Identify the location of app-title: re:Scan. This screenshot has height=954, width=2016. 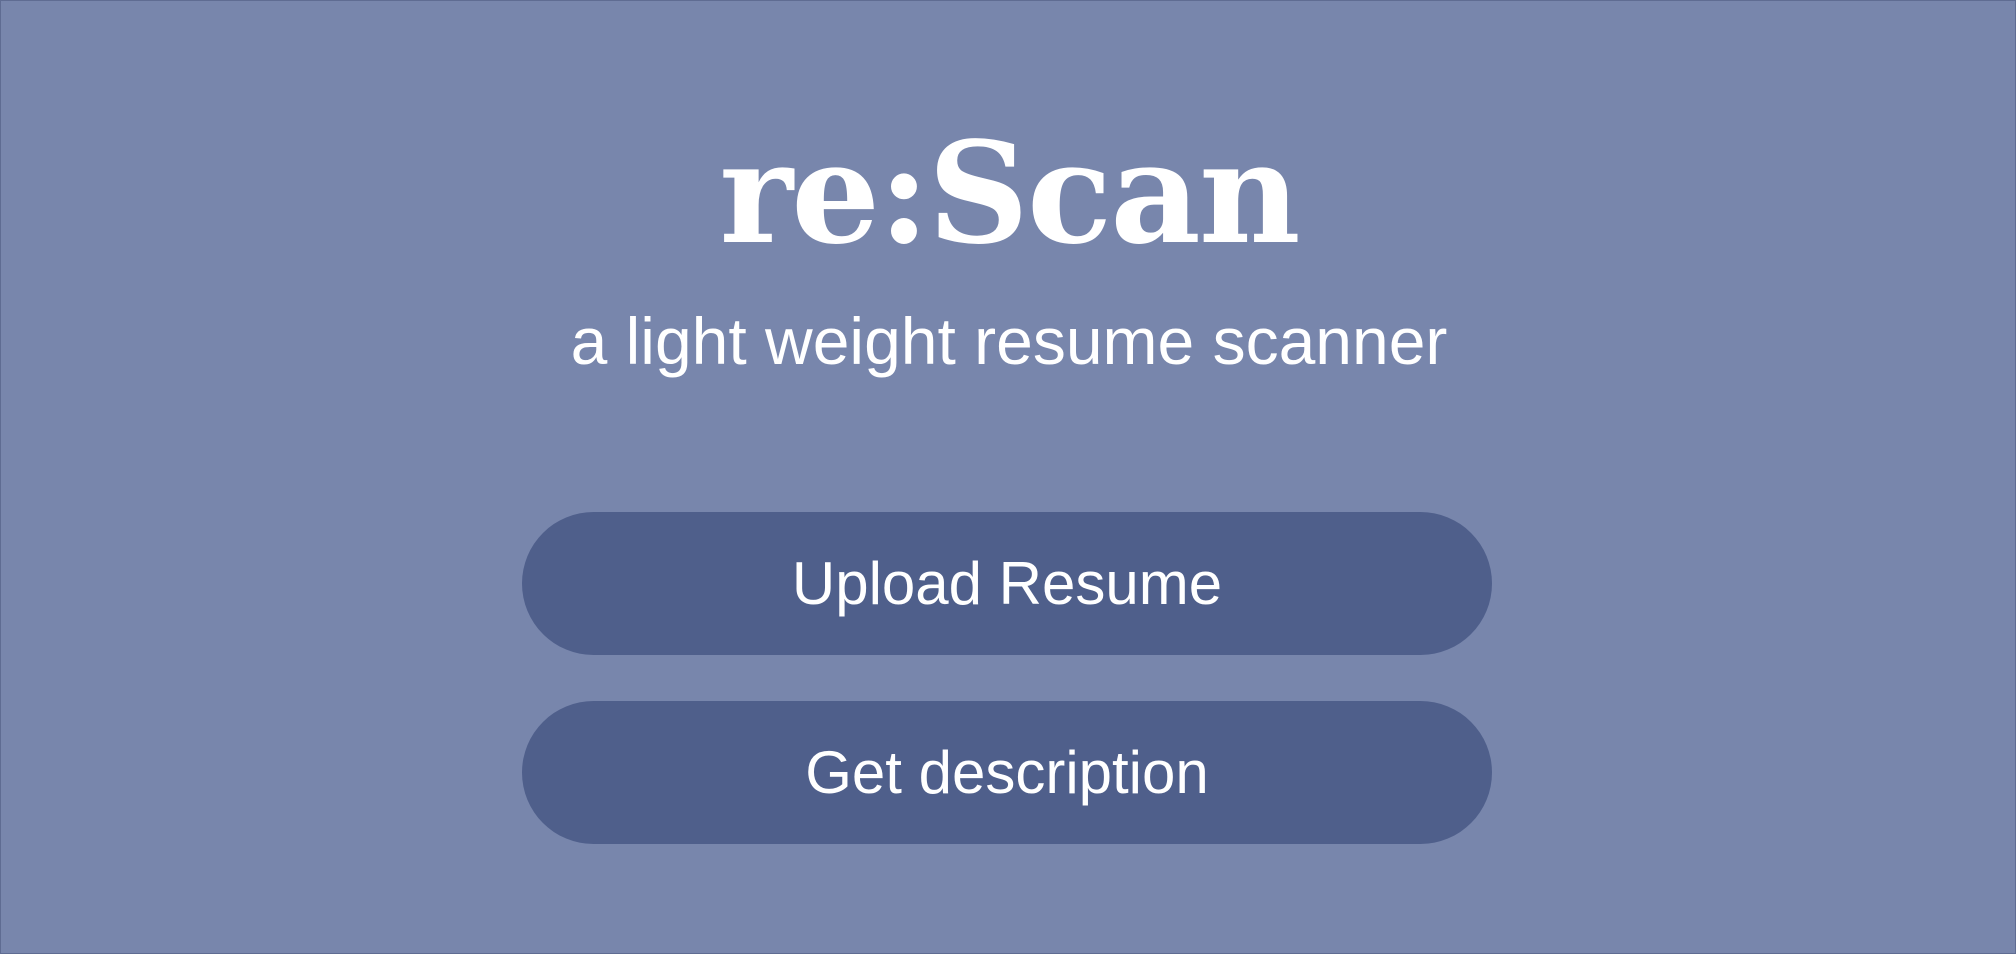
(1009, 194).